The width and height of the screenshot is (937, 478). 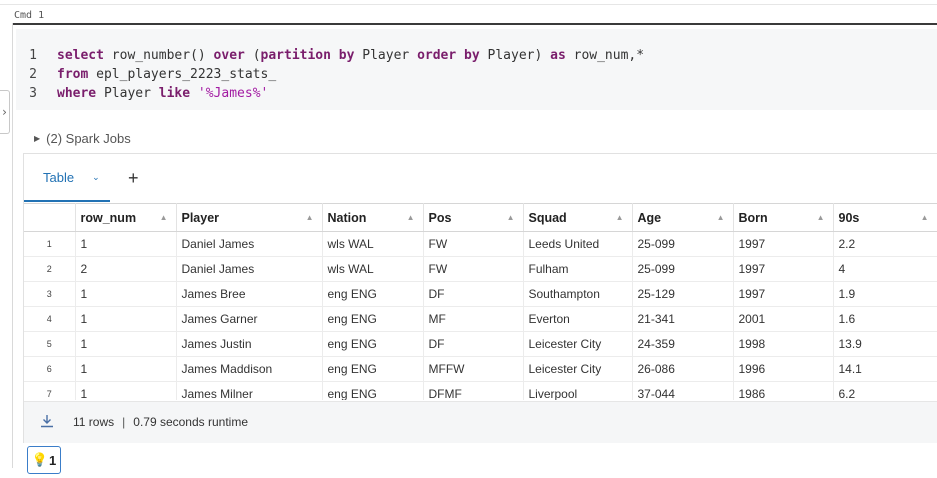 I want to click on table-cell: 1986, so click(x=783, y=390).